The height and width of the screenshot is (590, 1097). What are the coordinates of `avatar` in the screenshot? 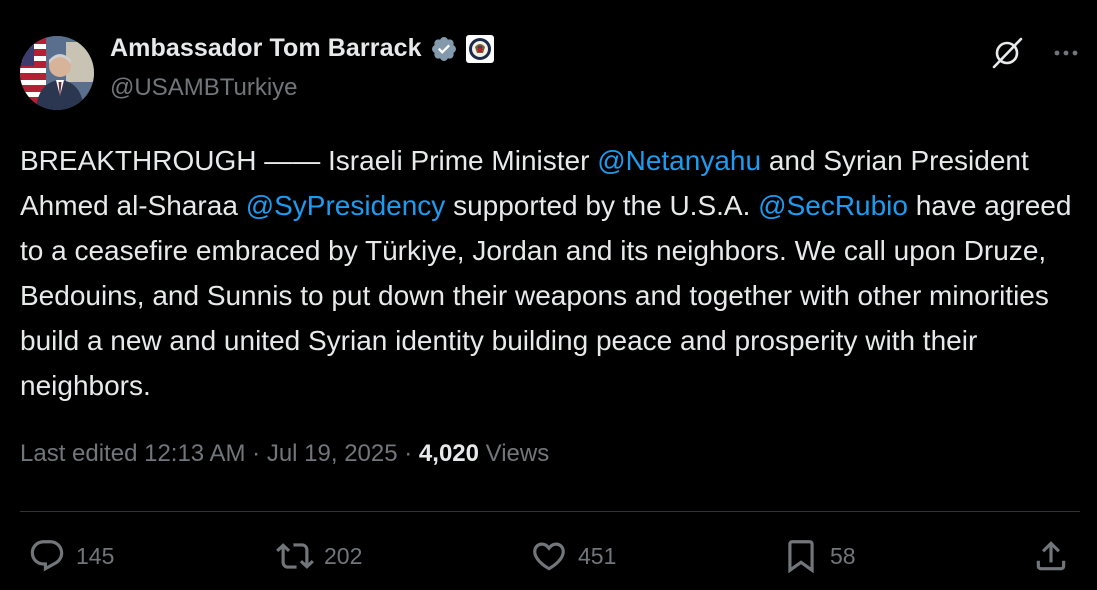 It's located at (57, 73).